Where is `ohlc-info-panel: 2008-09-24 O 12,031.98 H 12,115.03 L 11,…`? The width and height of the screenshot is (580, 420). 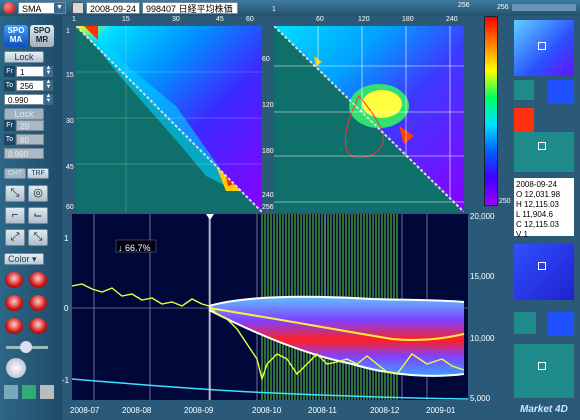 ohlc-info-panel: 2008-09-24 O 12,031.98 H 12,115.03 L 11,… is located at coordinates (544, 208).